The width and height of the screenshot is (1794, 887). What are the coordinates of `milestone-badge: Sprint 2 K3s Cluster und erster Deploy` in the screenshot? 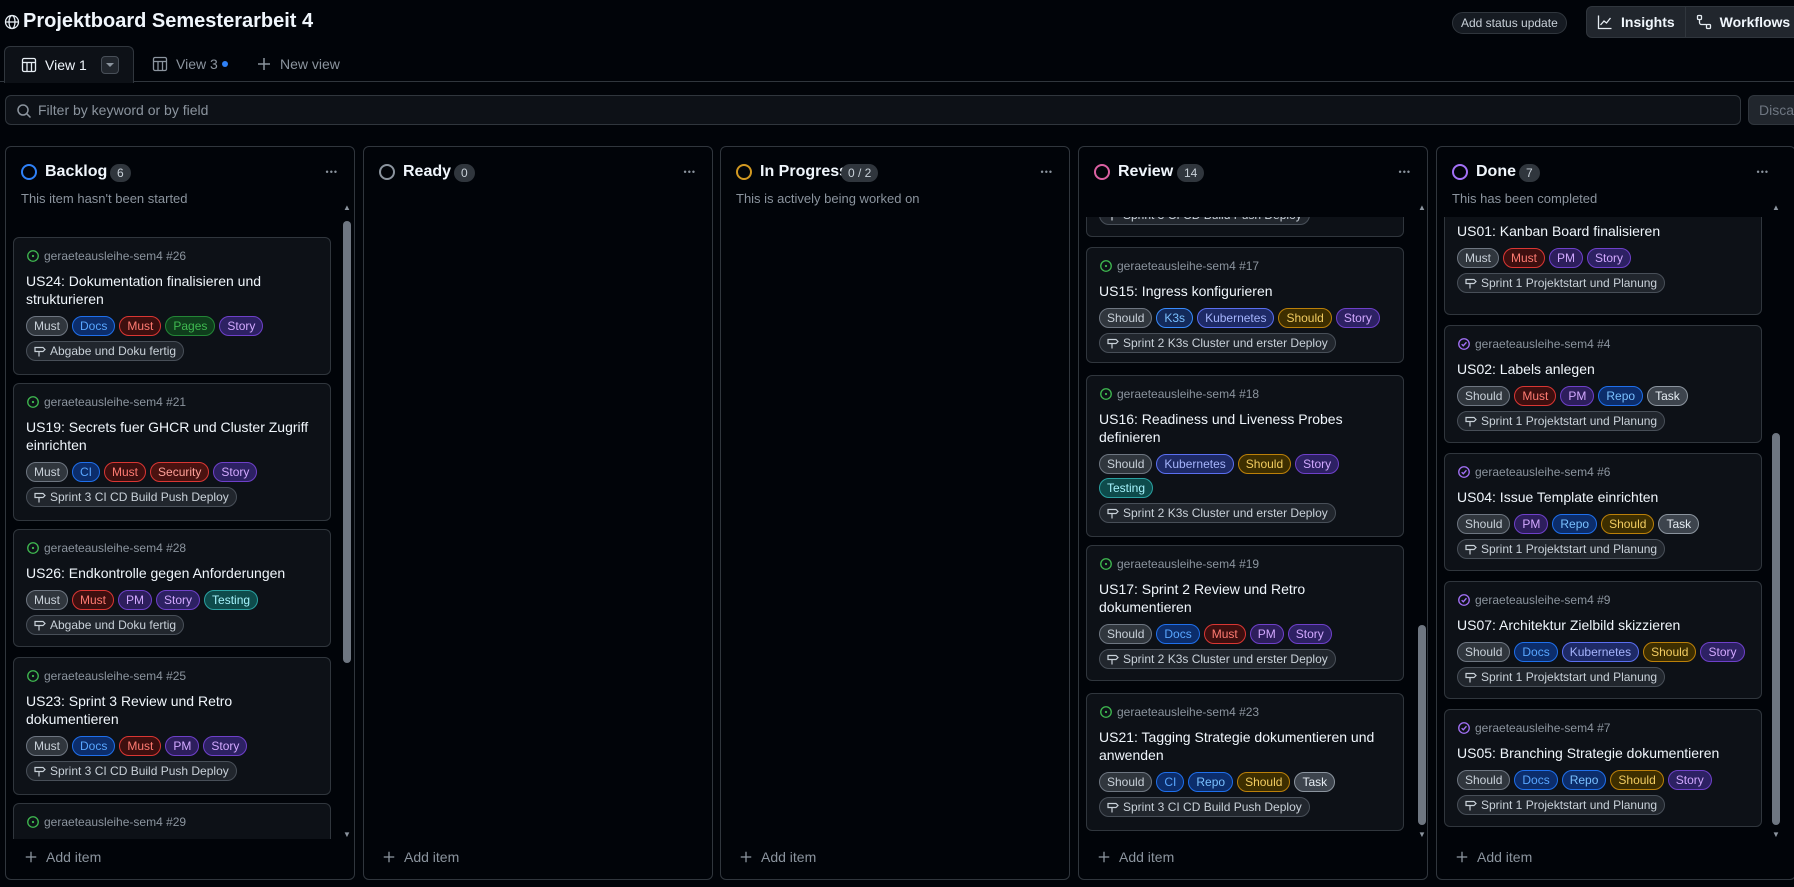 It's located at (1217, 513).